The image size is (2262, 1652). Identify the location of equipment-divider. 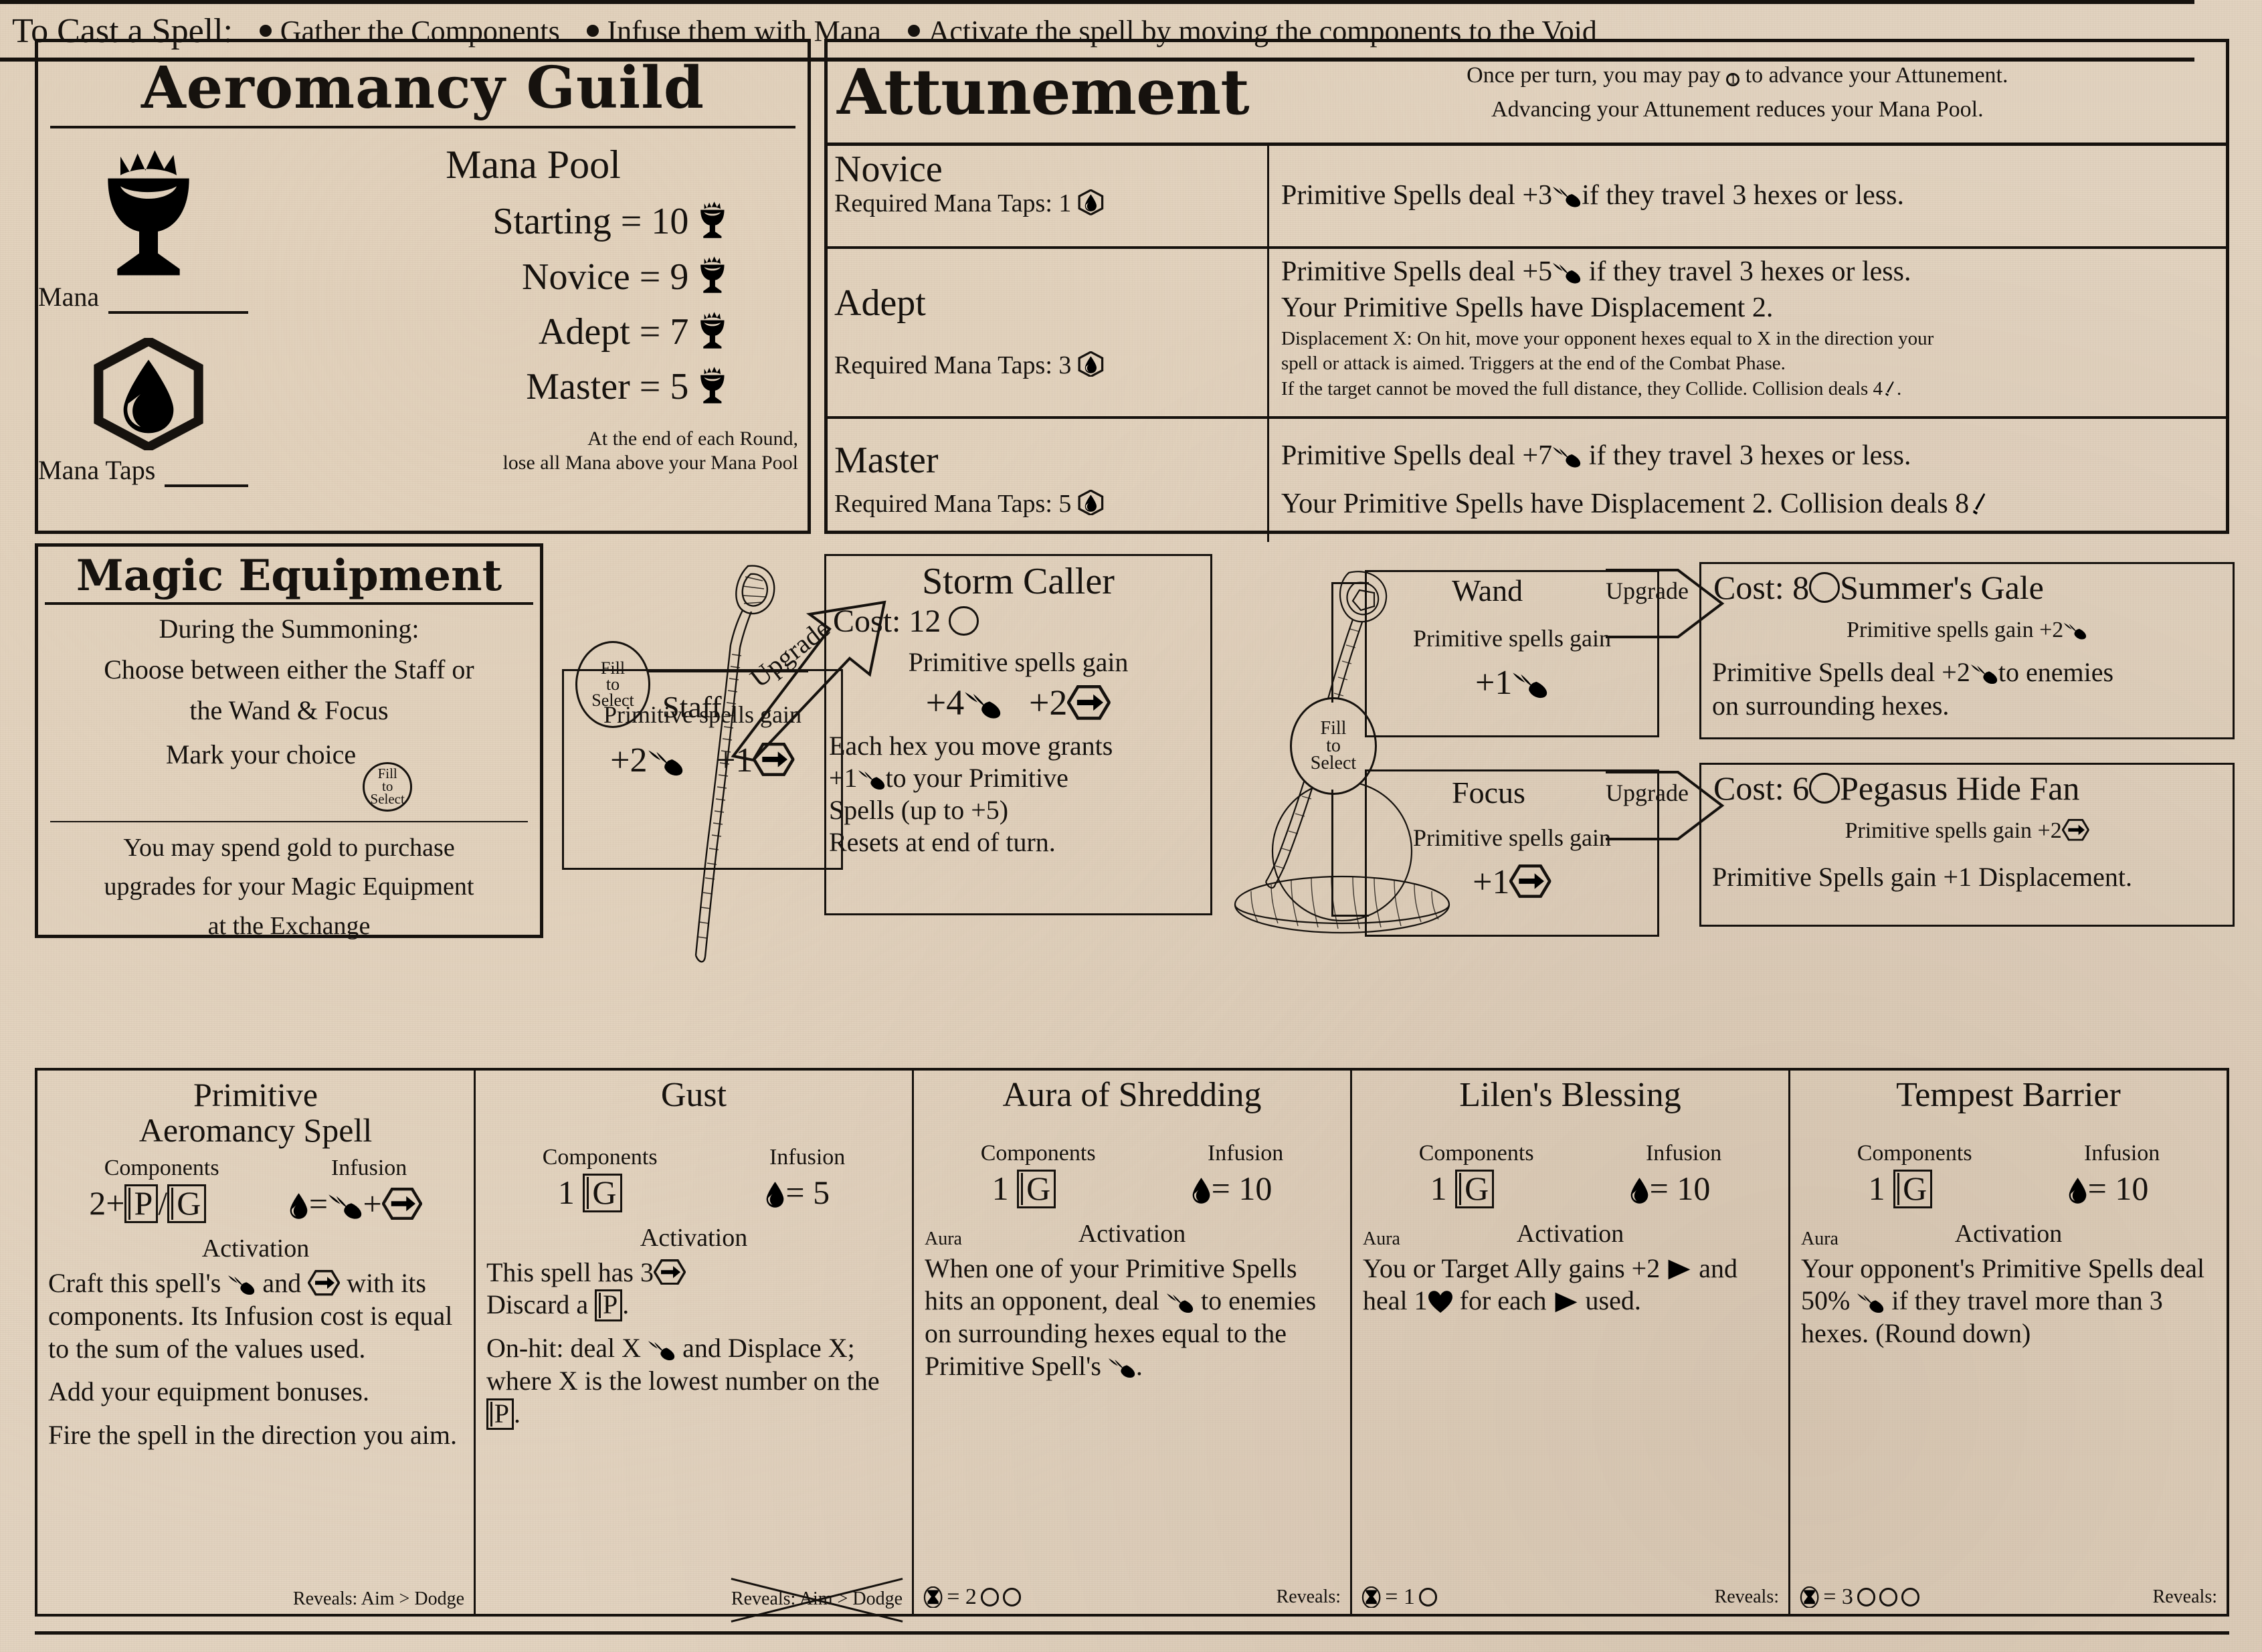
(289, 821).